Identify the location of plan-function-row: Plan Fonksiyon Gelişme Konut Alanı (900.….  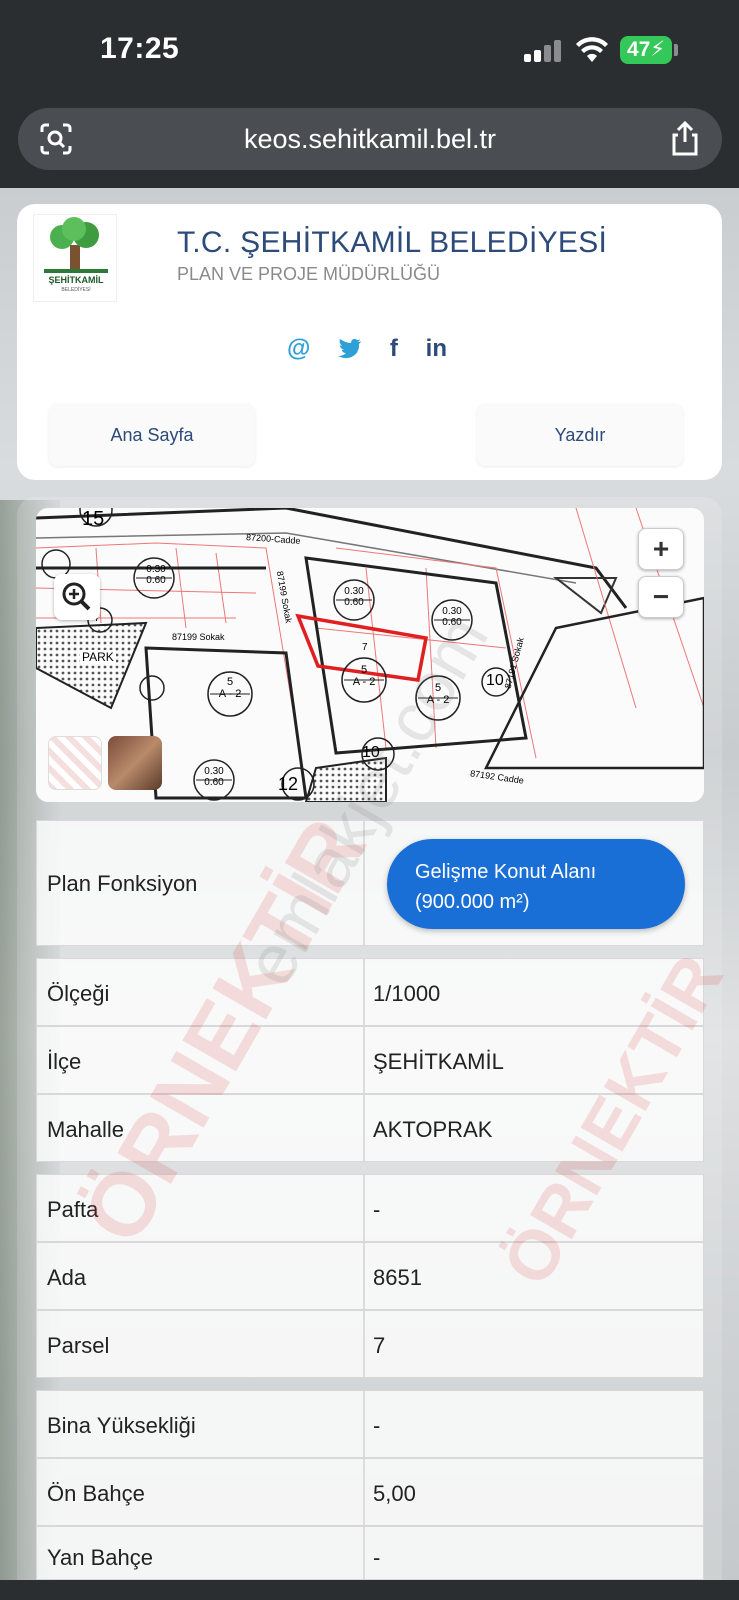
(370, 883).